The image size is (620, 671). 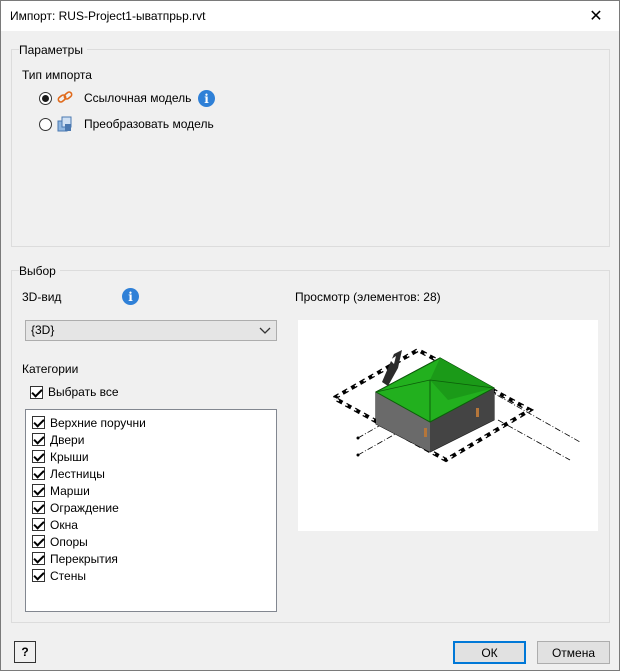 I want to click on preview-label: Просмотр (элементов: 28), so click(x=368, y=297).